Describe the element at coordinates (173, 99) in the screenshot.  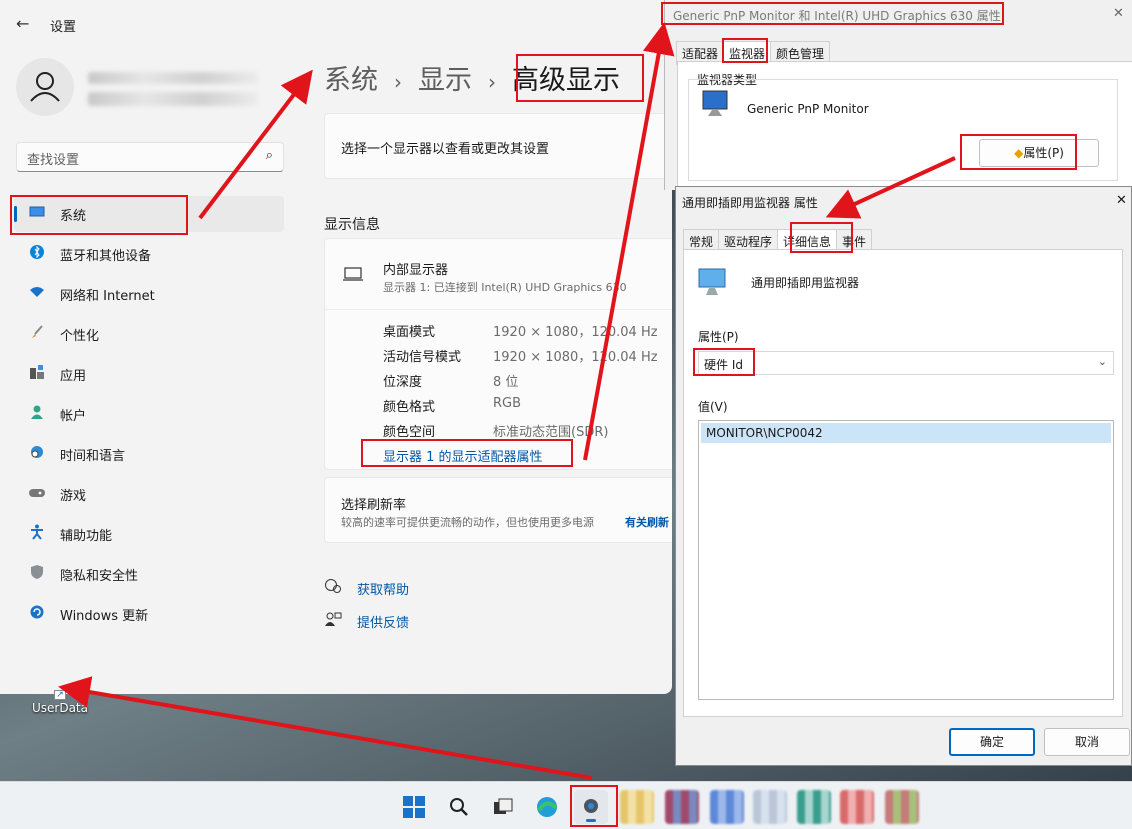
I see `account-email-blurred` at that location.